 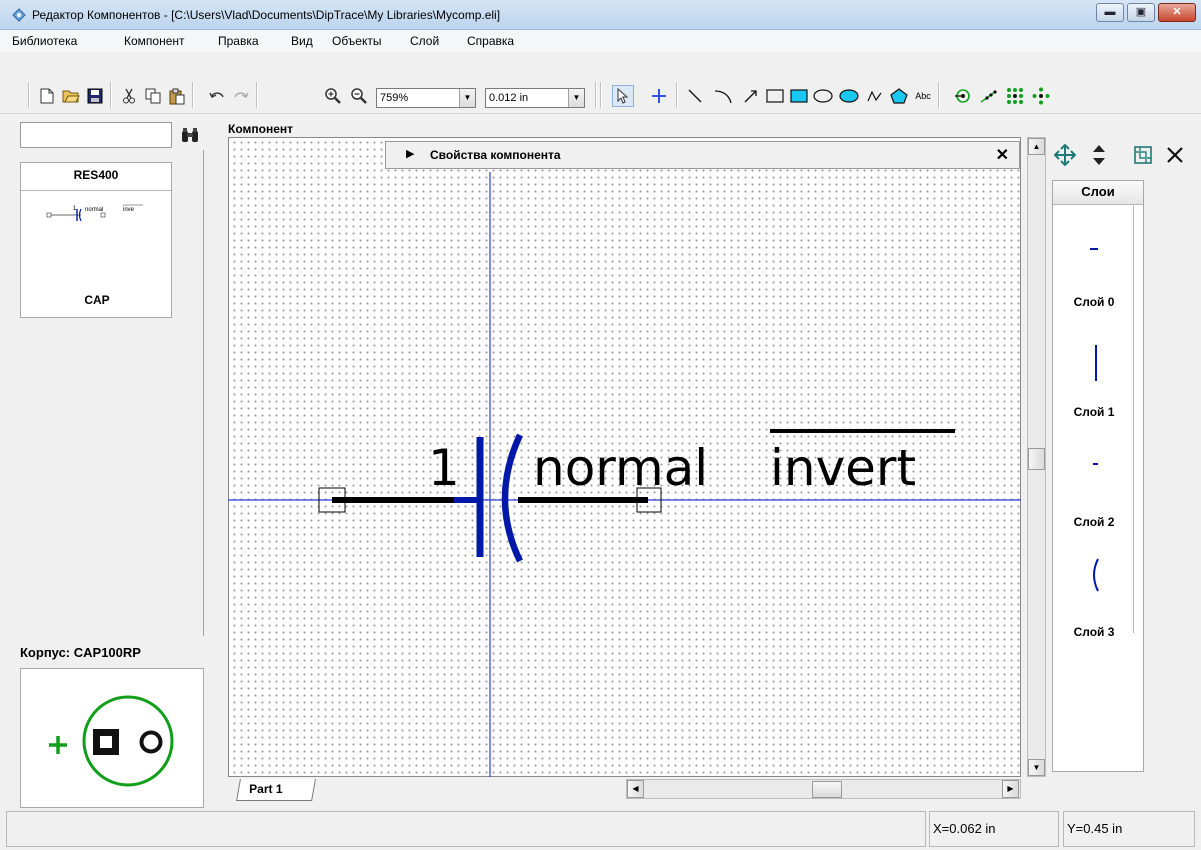 I want to click on x-icon, so click(x=1175, y=155).